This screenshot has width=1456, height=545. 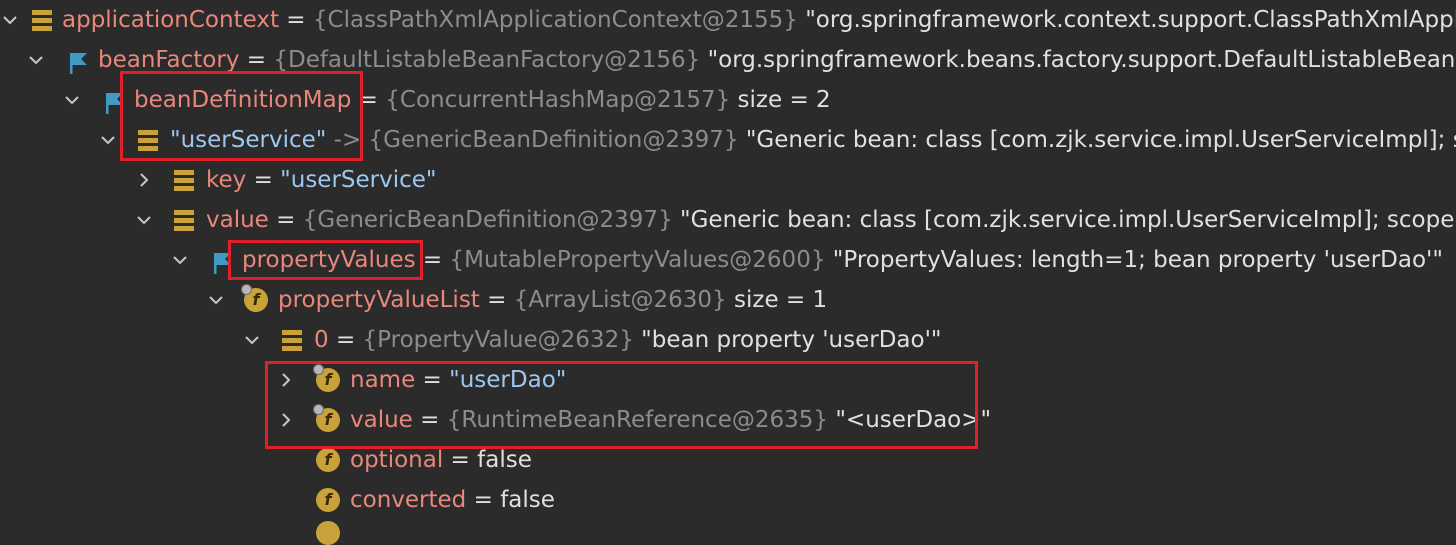 What do you see at coordinates (246, 289) in the screenshot?
I see `lock-icon` at bounding box center [246, 289].